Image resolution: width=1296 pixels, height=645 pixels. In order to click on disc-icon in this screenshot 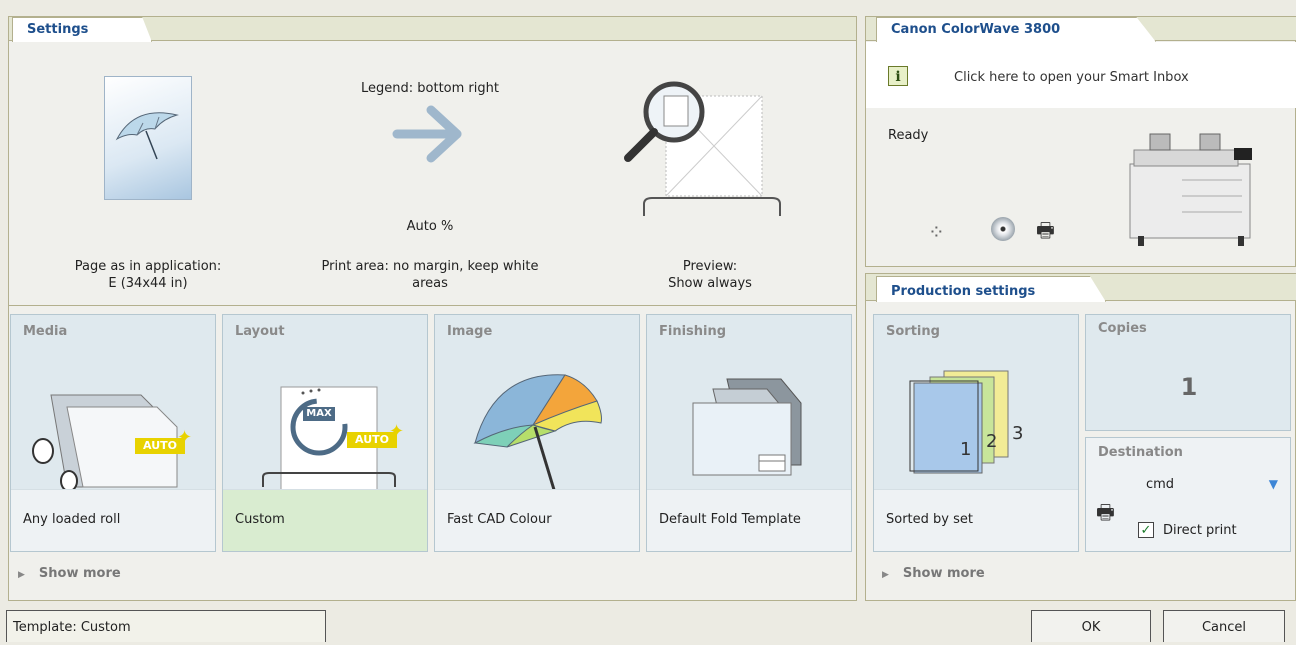, I will do `click(1003, 229)`.